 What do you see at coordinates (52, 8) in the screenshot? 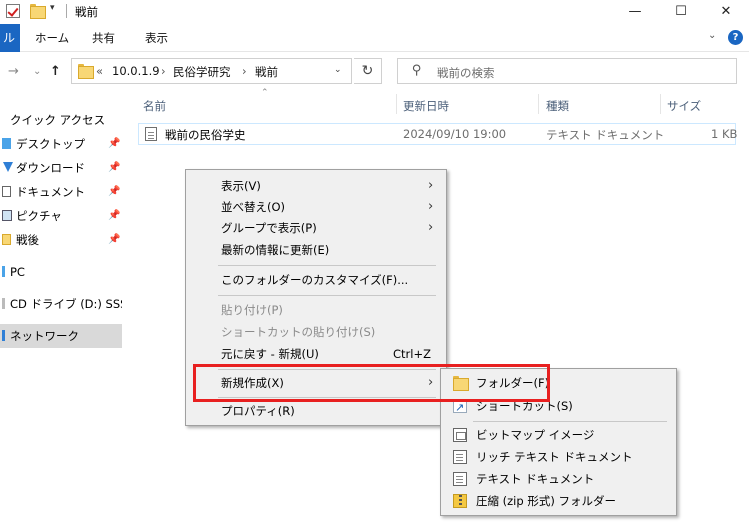
I see `quick-access-dropdown-icon: ▾` at bounding box center [52, 8].